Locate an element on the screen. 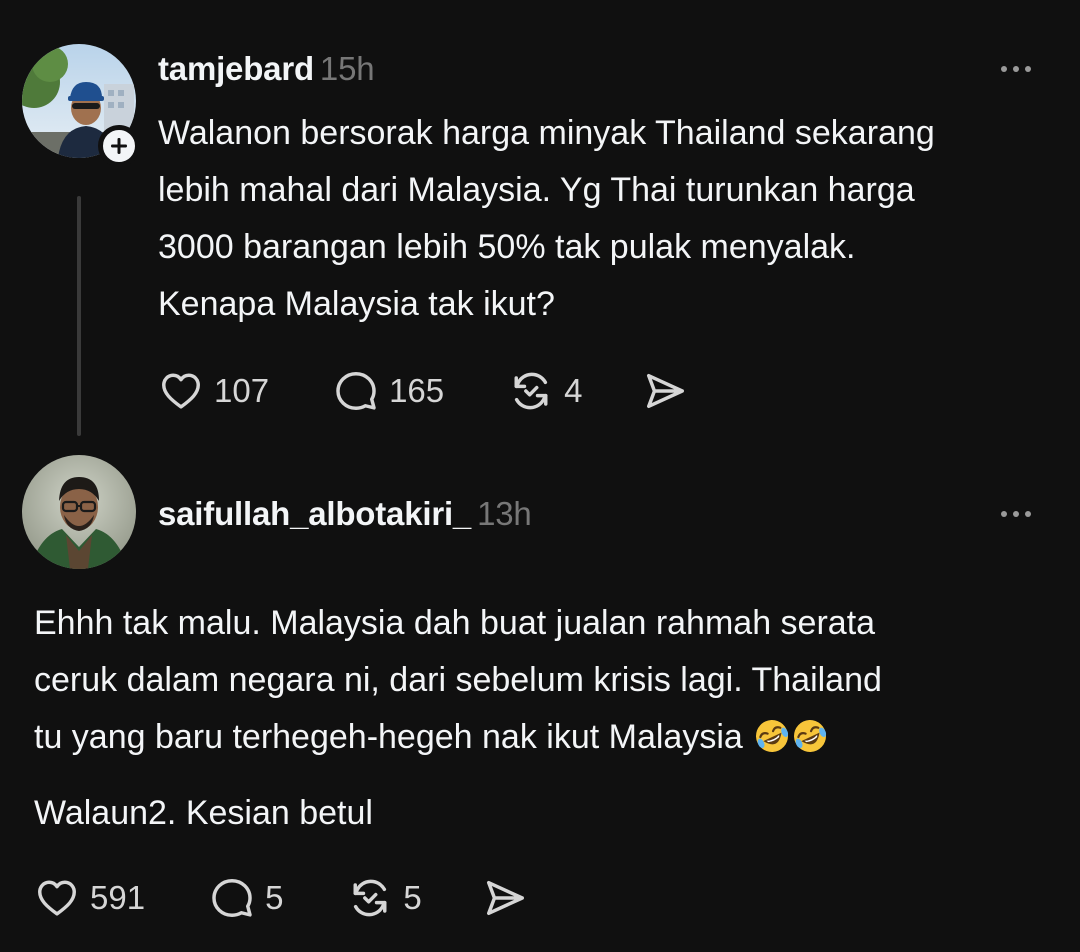 Image resolution: width=1080 pixels, height=952 pixels. reply-button: 5 is located at coordinates (246, 898).